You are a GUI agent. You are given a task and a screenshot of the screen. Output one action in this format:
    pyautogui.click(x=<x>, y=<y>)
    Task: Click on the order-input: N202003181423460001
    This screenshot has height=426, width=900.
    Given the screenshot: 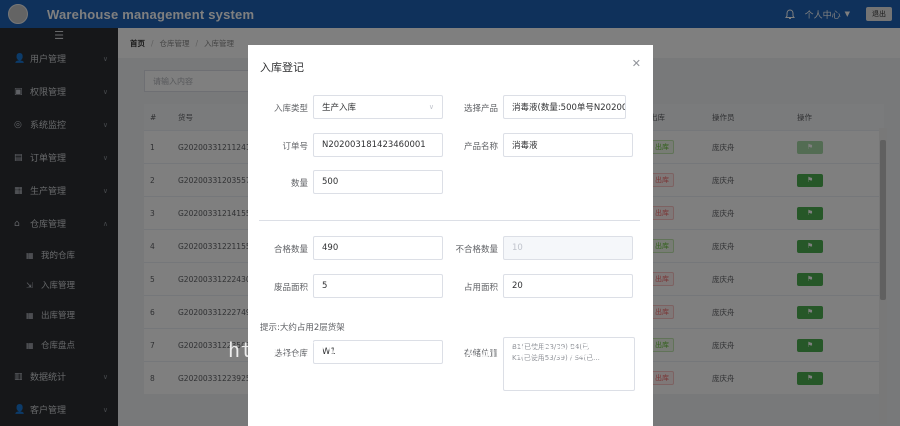 What is the action you would take?
    pyautogui.click(x=378, y=145)
    